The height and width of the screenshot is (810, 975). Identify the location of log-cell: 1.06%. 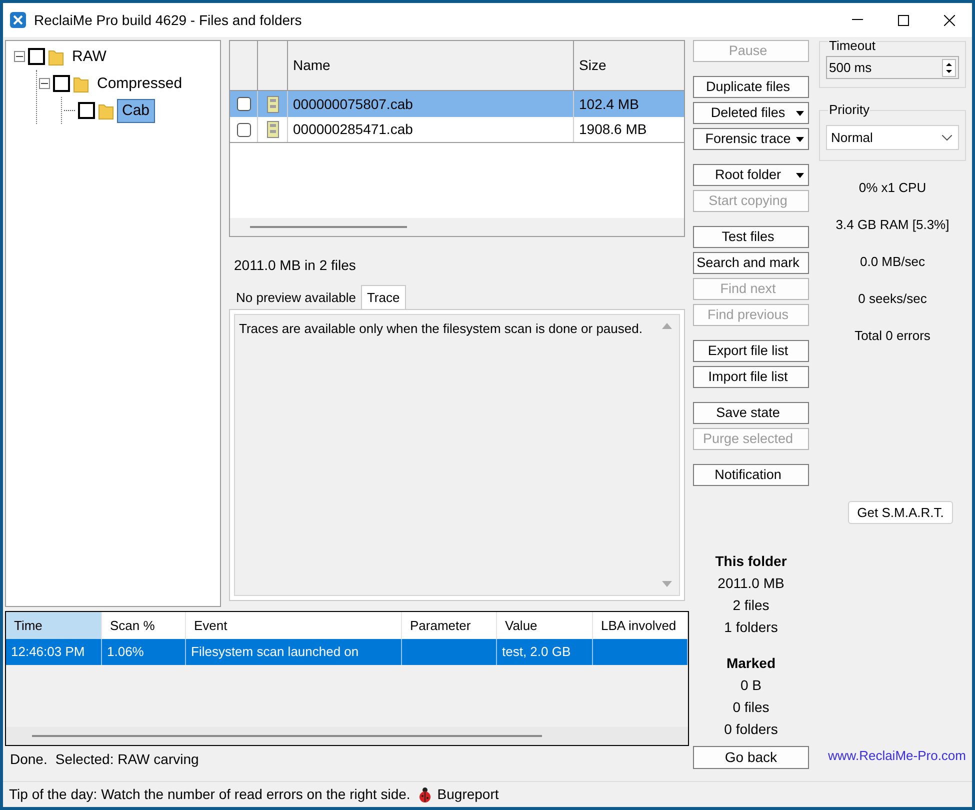
(144, 652).